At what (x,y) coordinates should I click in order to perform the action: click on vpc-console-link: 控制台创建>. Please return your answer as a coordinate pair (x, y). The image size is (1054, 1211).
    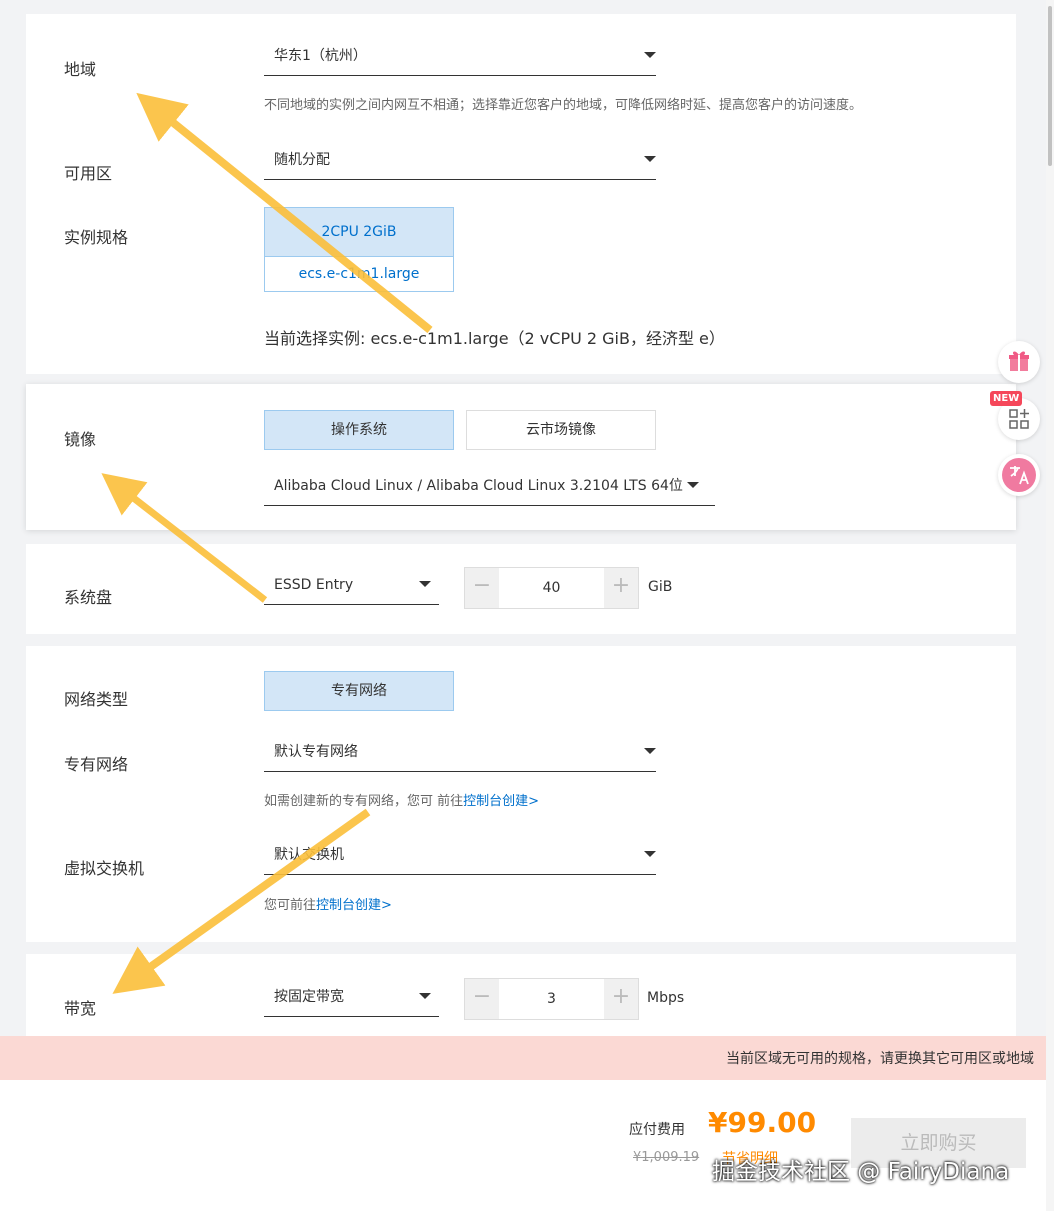
    Looking at the image, I should click on (501, 801).